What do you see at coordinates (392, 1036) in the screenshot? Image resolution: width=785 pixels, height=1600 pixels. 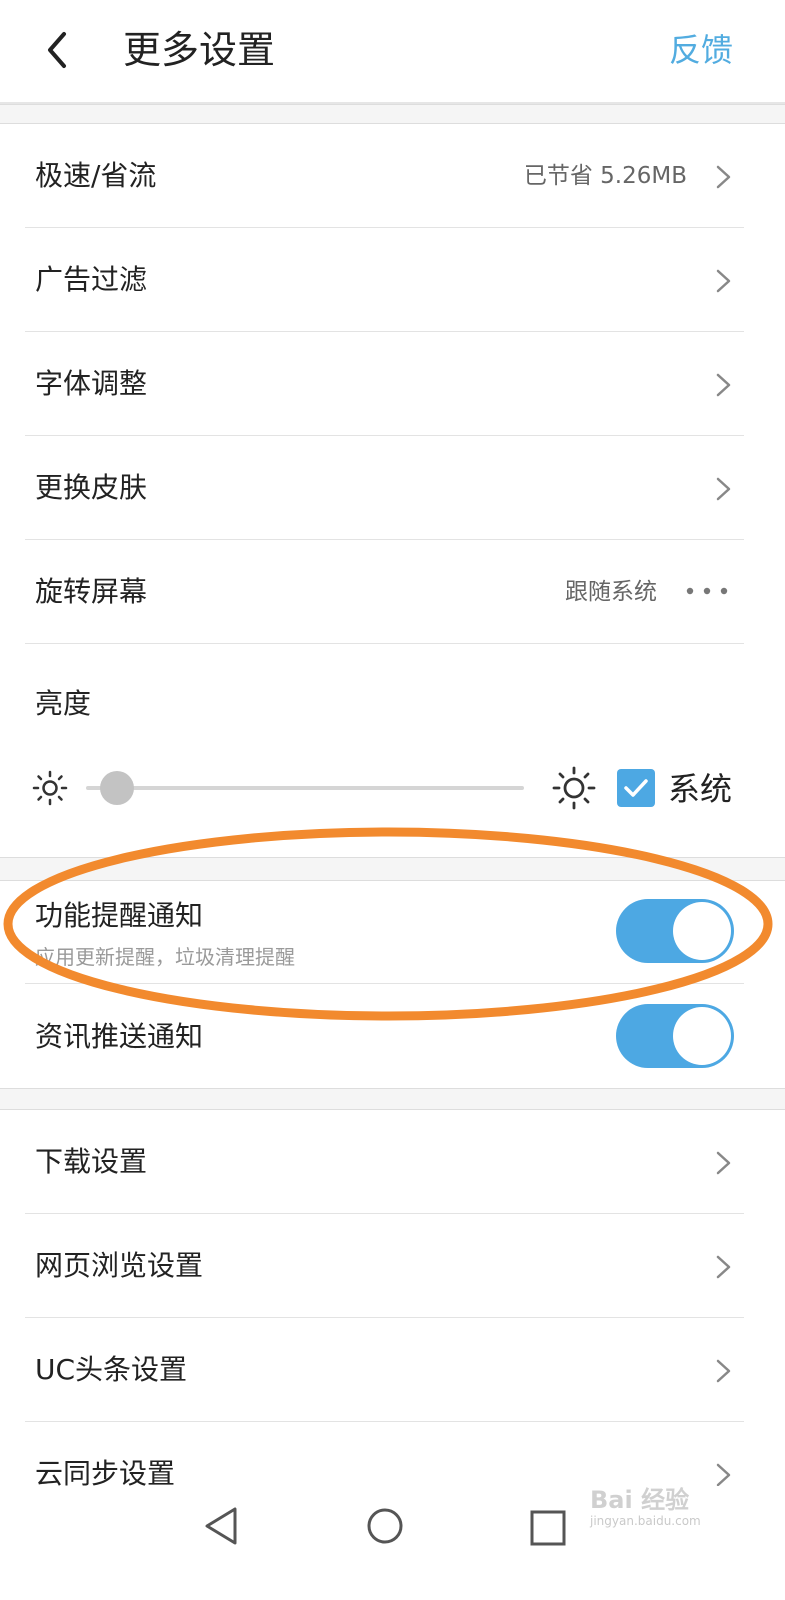 I see `news-push-notification-row: 资讯推送通知` at bounding box center [392, 1036].